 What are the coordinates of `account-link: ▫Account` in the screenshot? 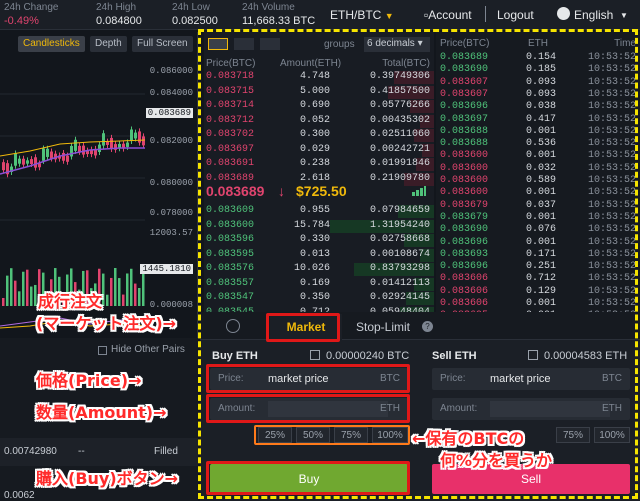 It's located at (448, 15).